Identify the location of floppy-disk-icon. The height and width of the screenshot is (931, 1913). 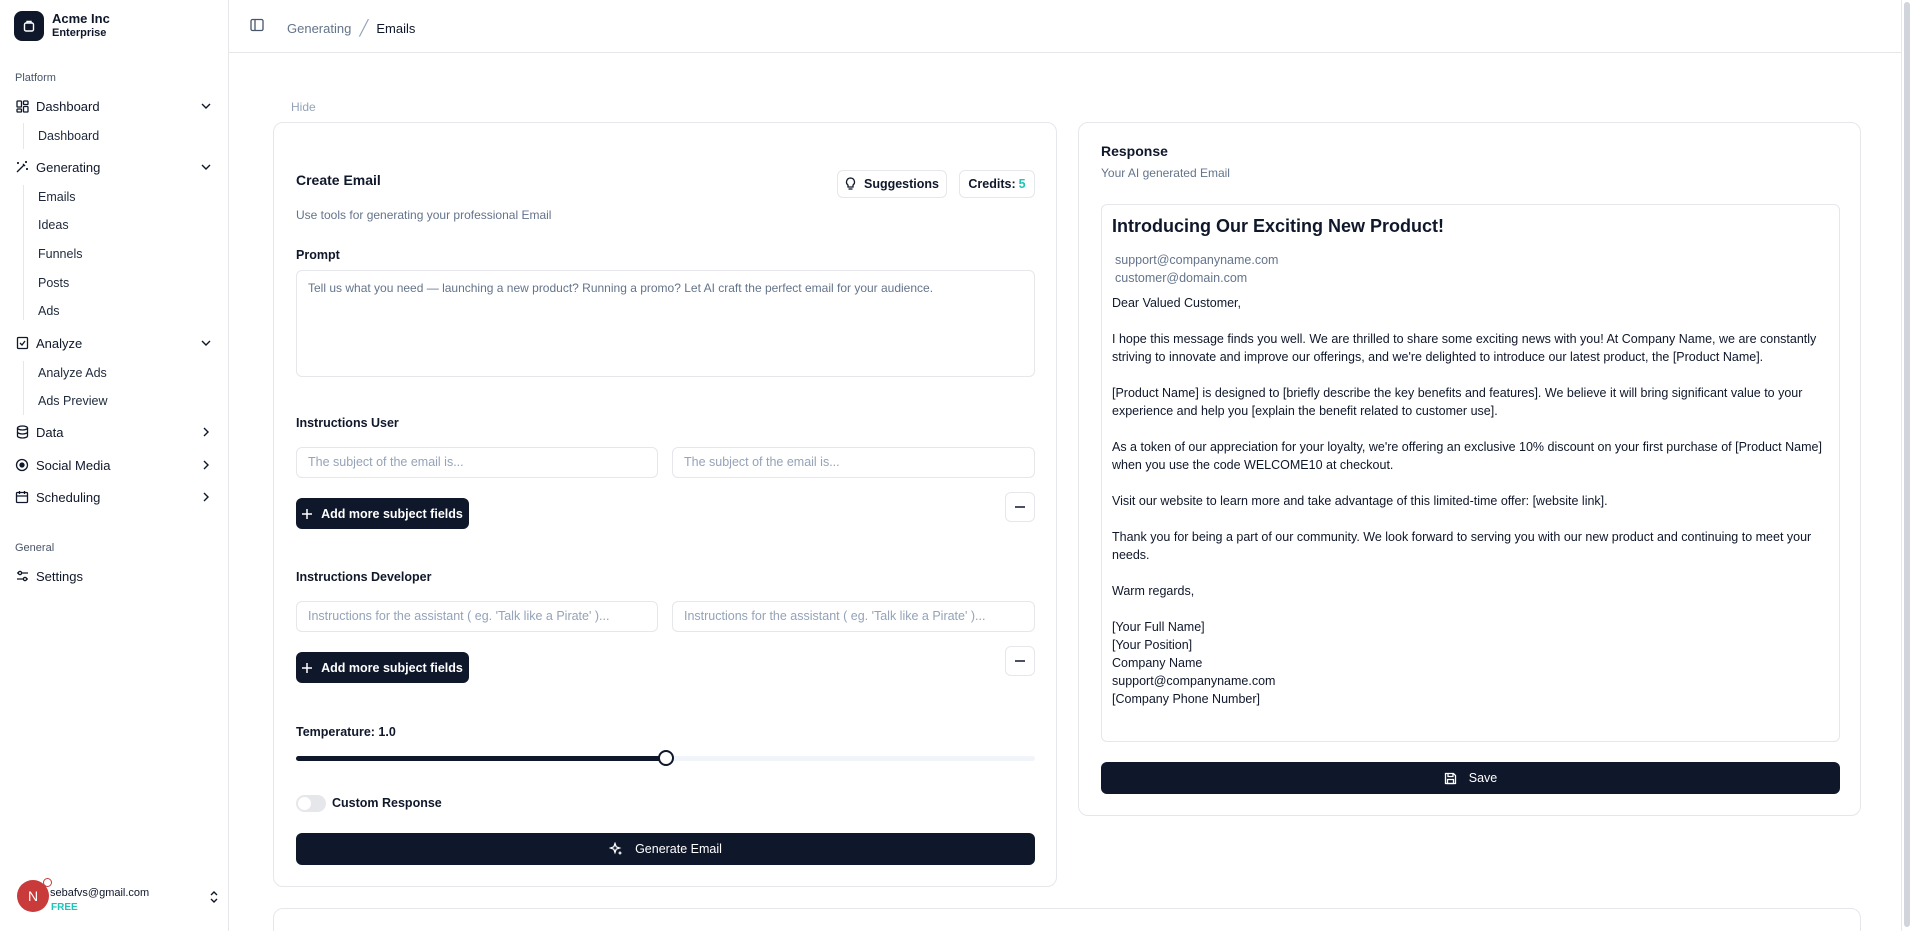
(1450, 778).